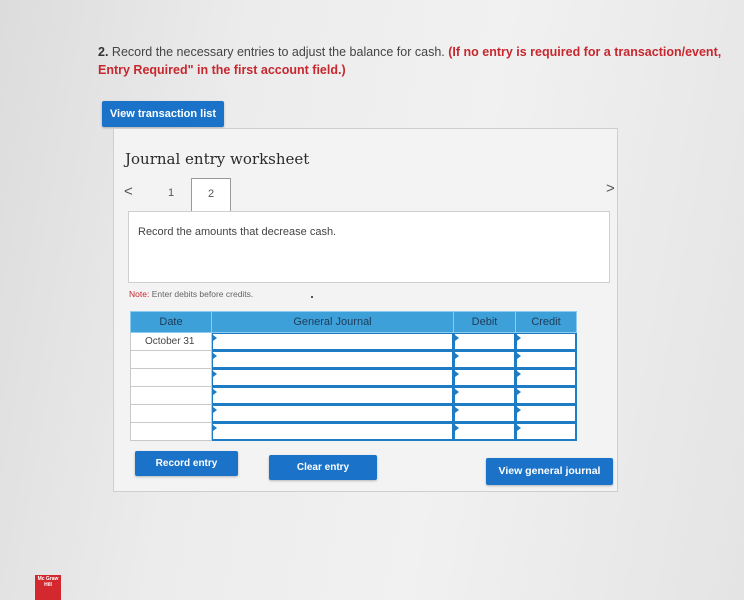  What do you see at coordinates (128, 191) in the screenshot?
I see `chevron-left-icon: <` at bounding box center [128, 191].